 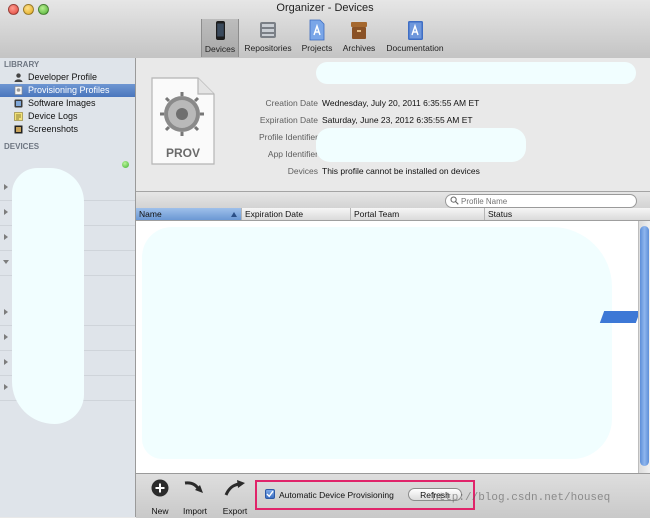 What do you see at coordinates (189, 214) in the screenshot?
I see `column-header-name: Name` at bounding box center [189, 214].